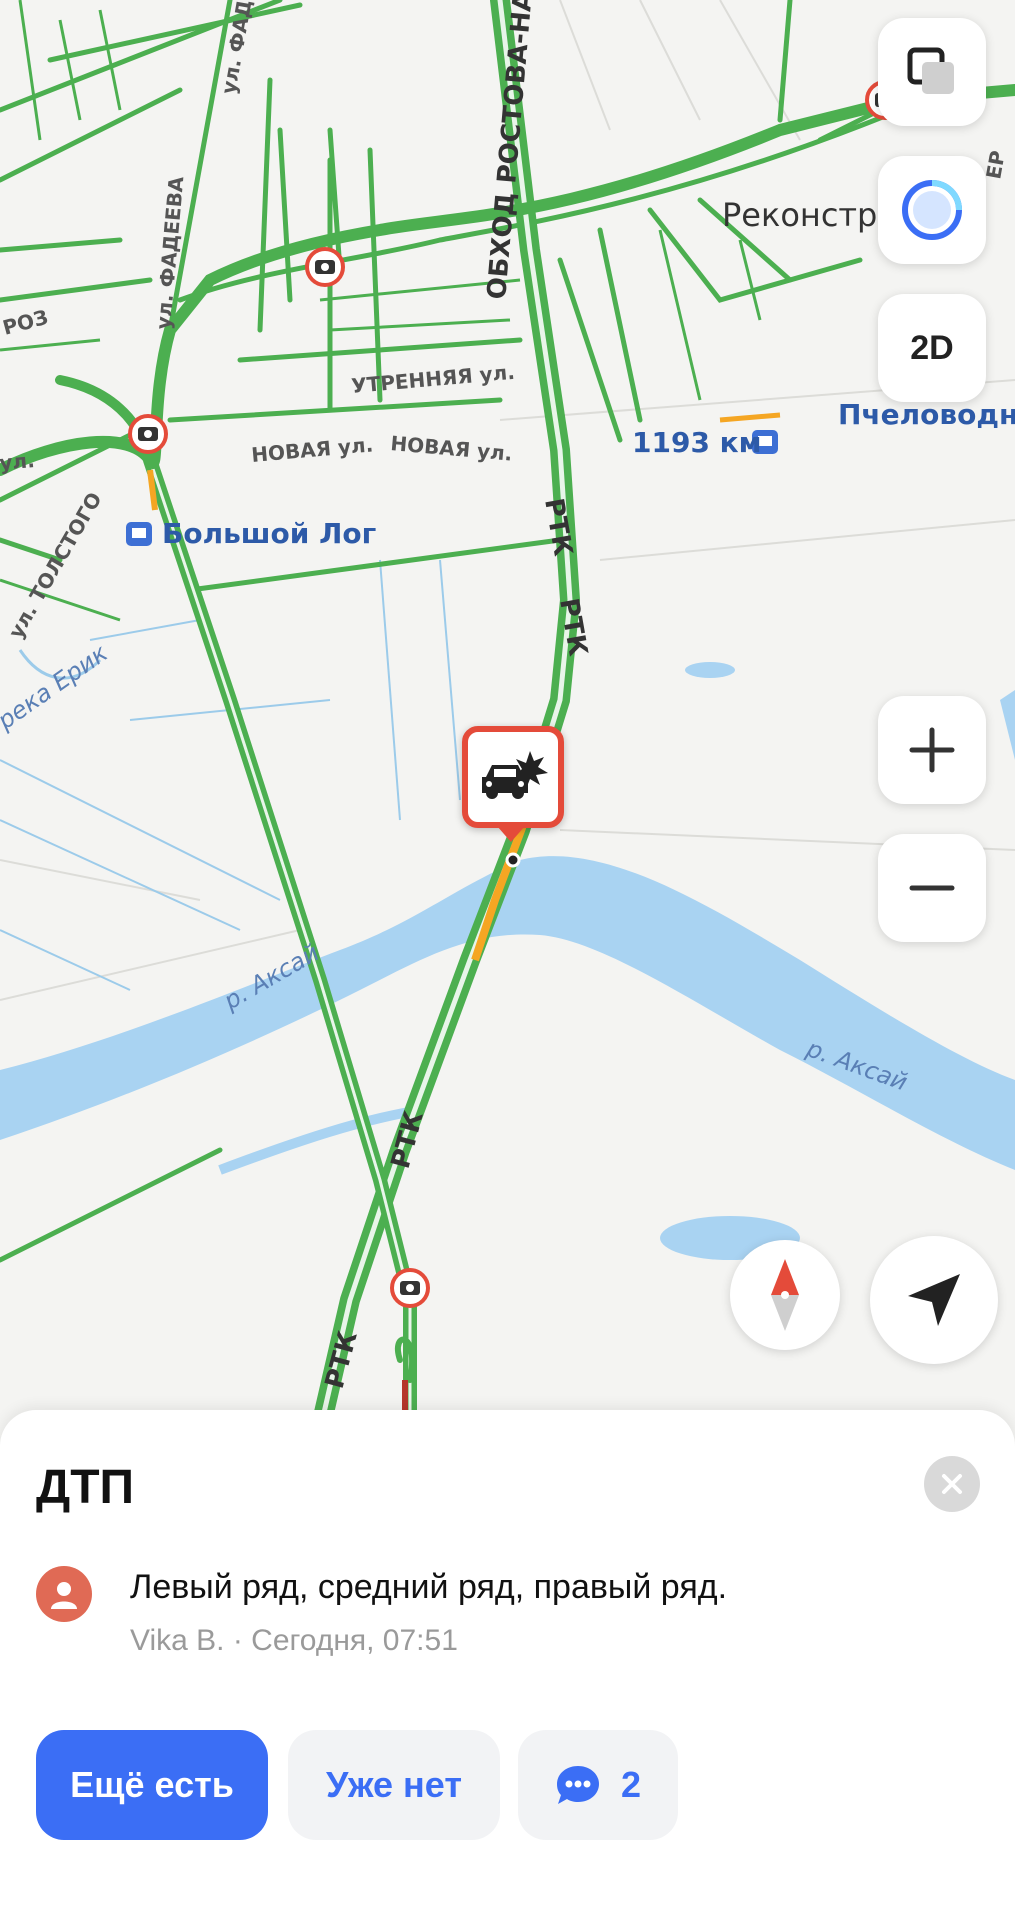 This screenshot has width=1015, height=1920. I want to click on comment-author-time: Vika B. · Сегодня, 07:51, so click(294, 1640).